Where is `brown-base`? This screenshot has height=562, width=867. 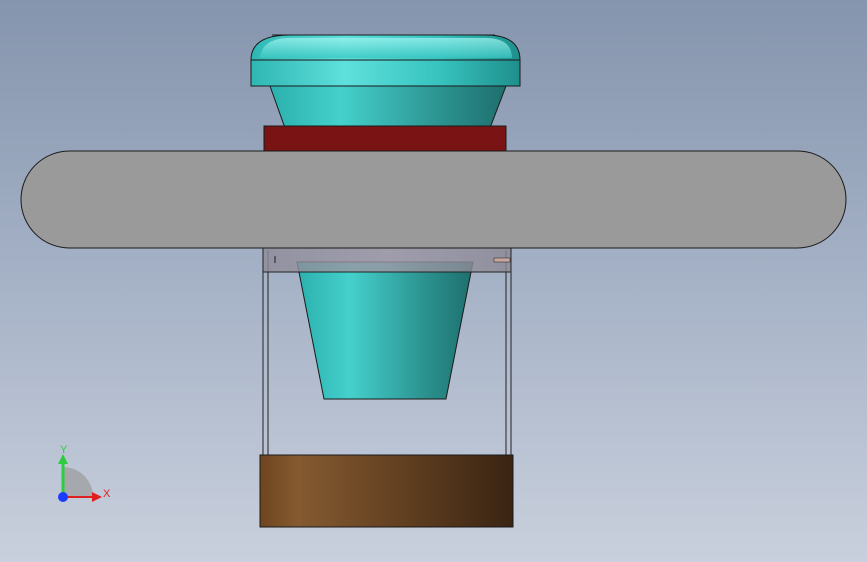
brown-base is located at coordinates (386, 491).